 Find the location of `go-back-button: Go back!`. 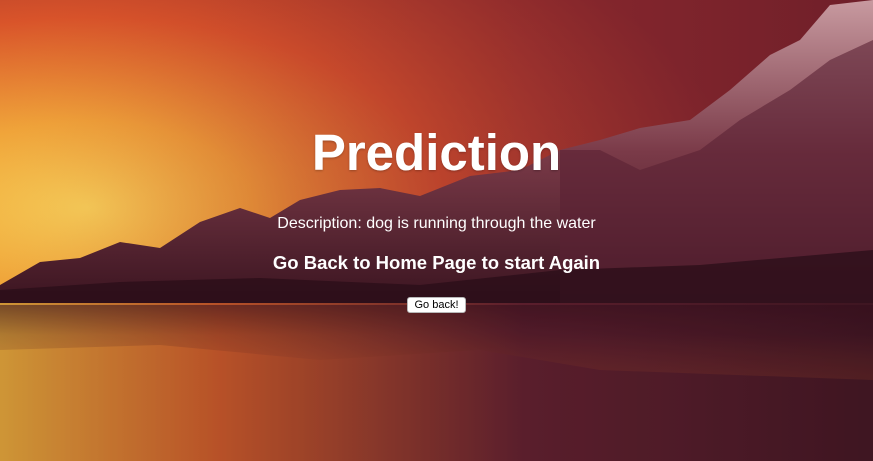

go-back-button: Go back! is located at coordinates (436, 305).